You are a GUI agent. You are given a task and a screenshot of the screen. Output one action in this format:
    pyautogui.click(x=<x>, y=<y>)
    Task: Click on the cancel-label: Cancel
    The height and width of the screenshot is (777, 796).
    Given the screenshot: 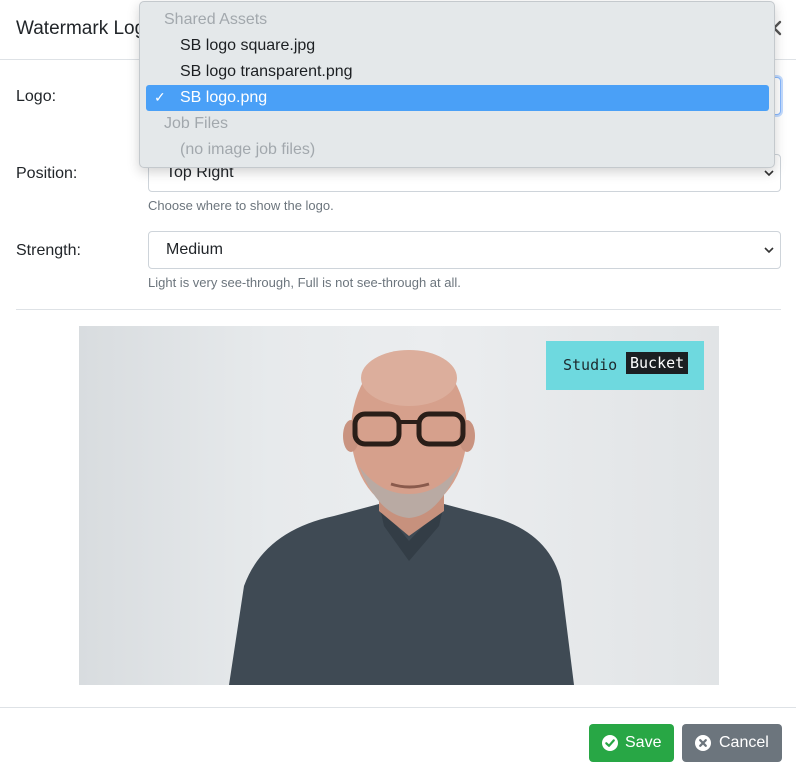 What is the action you would take?
    pyautogui.click(x=744, y=742)
    